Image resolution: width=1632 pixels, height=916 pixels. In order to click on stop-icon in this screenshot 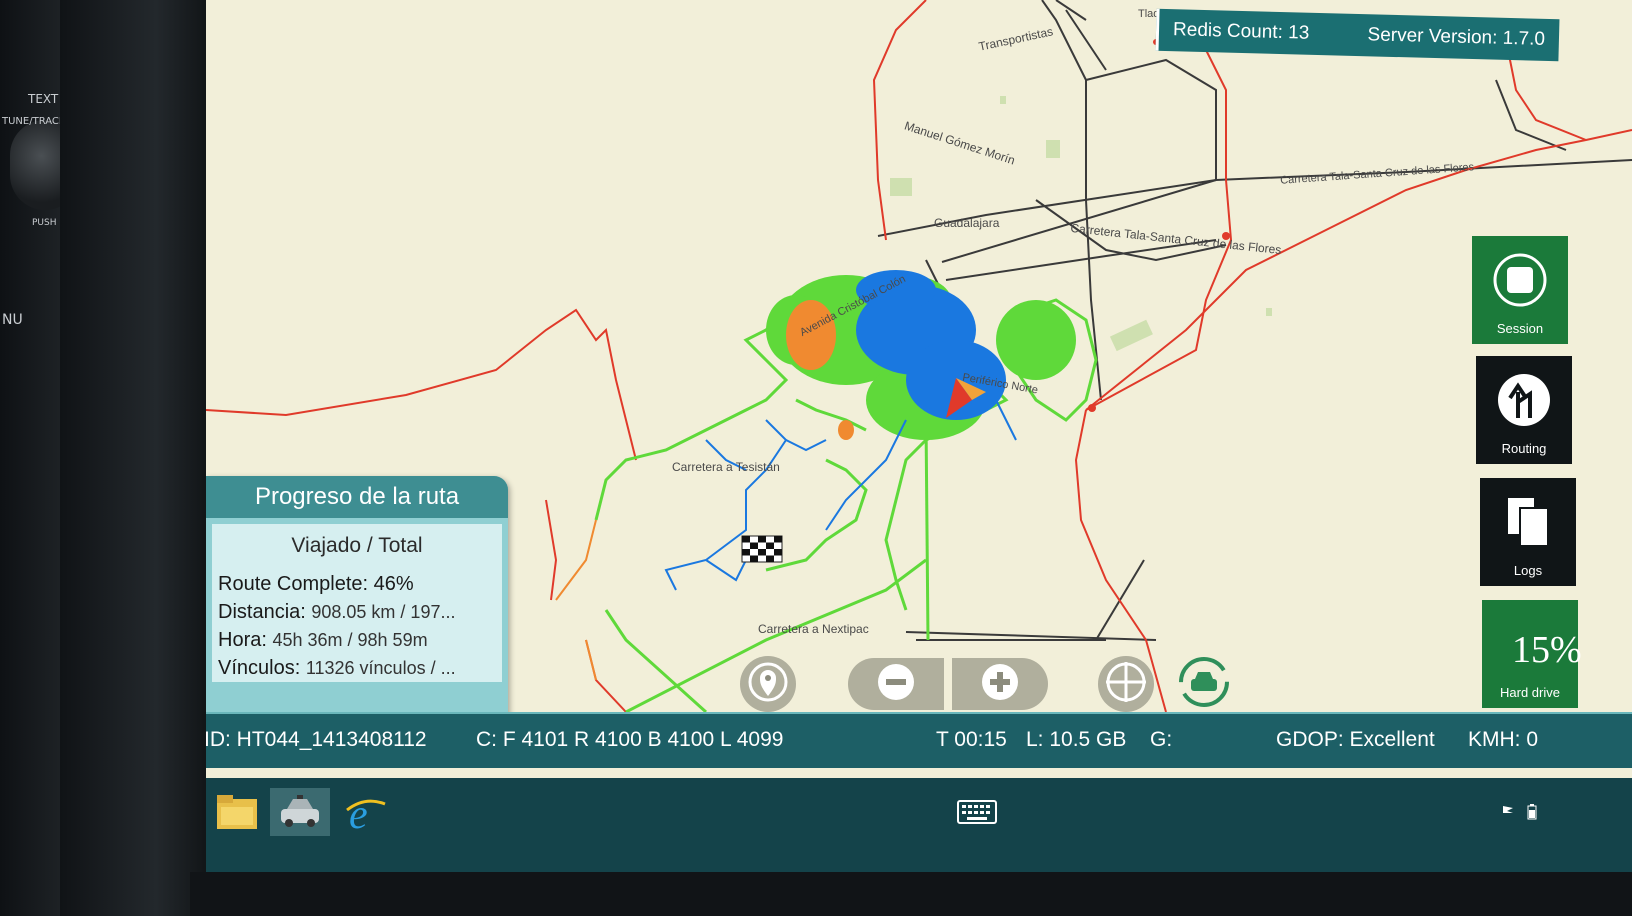, I will do `click(1520, 280)`.